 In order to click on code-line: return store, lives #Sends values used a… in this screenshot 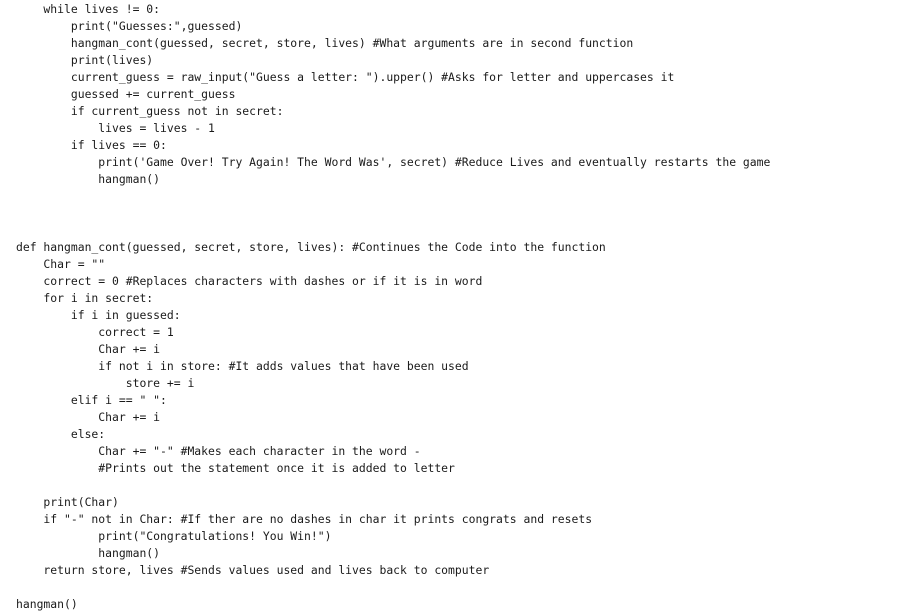, I will do `click(253, 570)`.